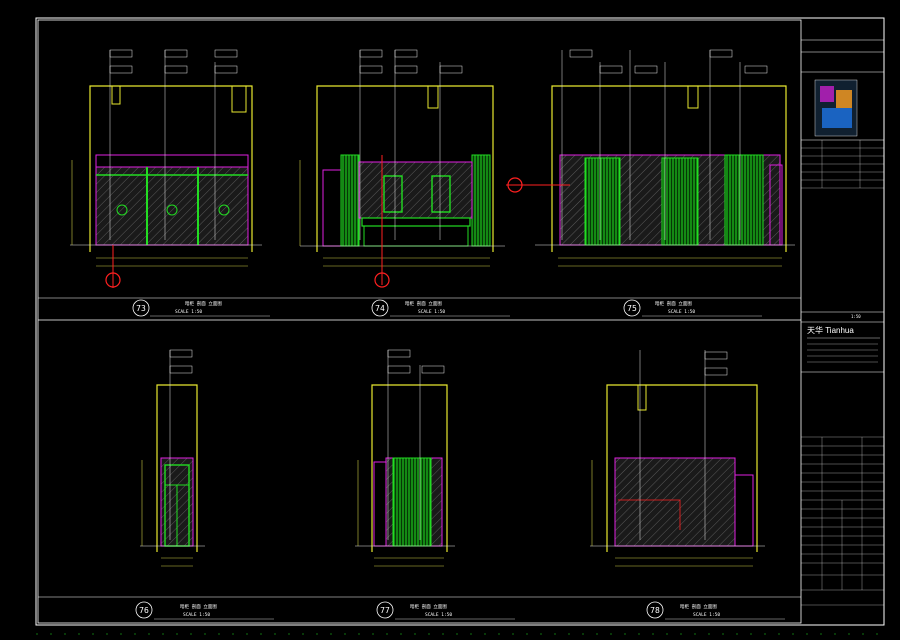 This screenshot has height=640, width=900. Describe the element at coordinates (830, 330) in the screenshot. I see `company-logo: 天华 Tianhua` at that location.